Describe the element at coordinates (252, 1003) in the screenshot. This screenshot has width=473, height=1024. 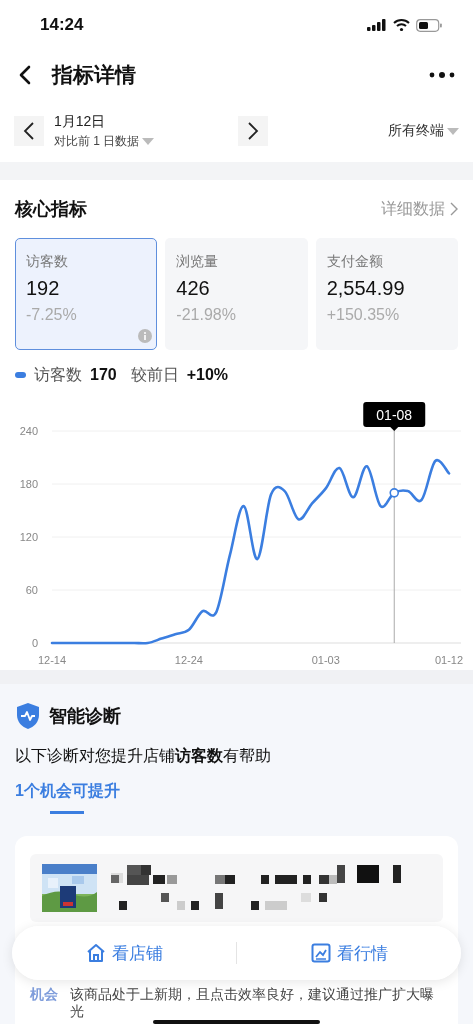
I see `opportunity-text: 该商品处于上新期，且点击效率良好，建议通过推广扩大曝光` at that location.